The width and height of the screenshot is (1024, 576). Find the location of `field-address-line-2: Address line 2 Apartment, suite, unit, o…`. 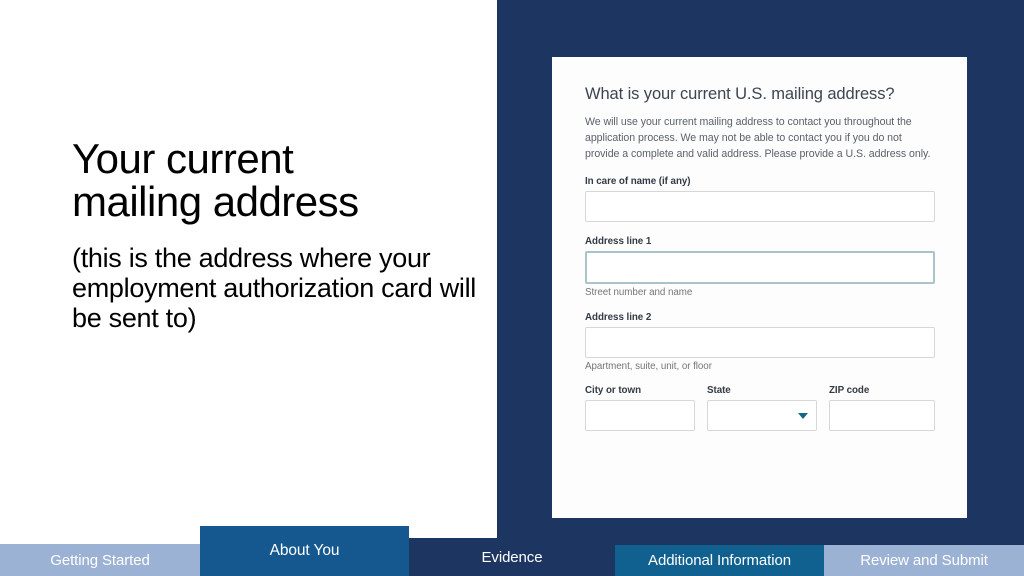

field-address-line-2: Address line 2 Apartment, suite, unit, o… is located at coordinates (760, 342).